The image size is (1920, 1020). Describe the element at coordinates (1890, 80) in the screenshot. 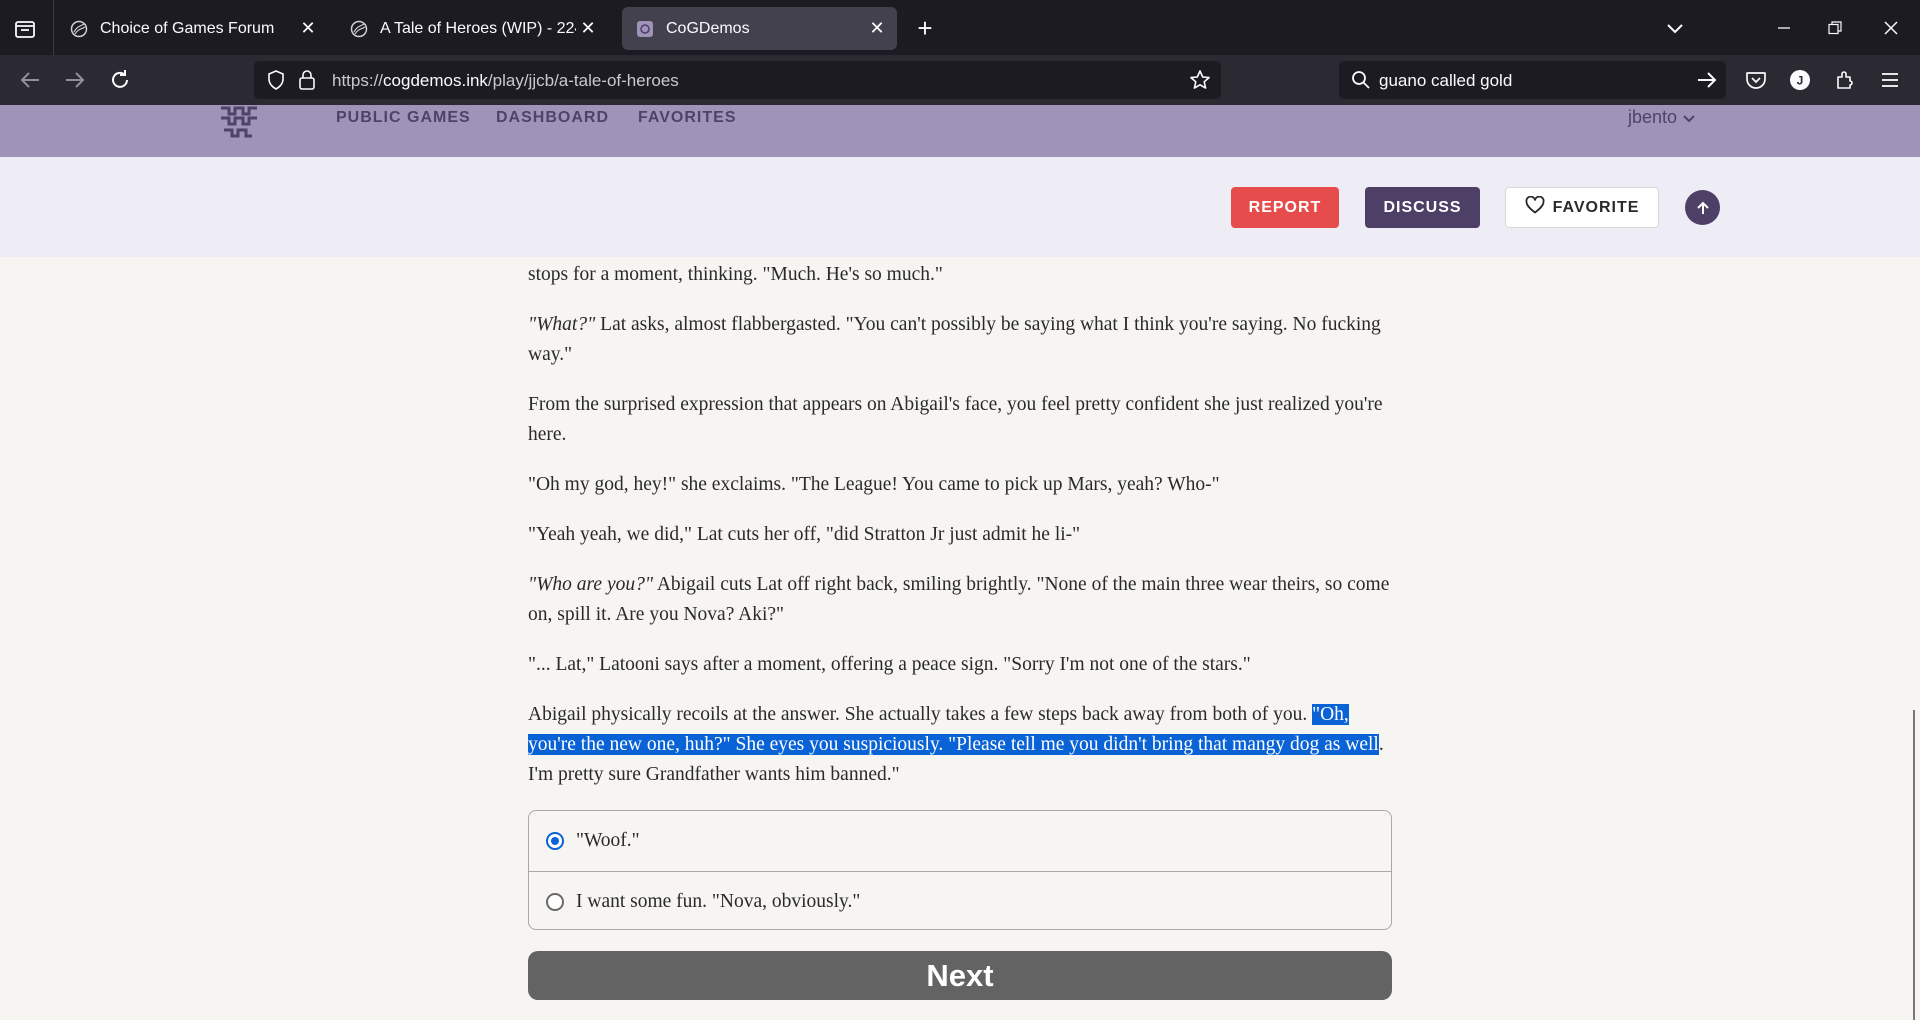

I see `hamburger-menu-icon` at that location.